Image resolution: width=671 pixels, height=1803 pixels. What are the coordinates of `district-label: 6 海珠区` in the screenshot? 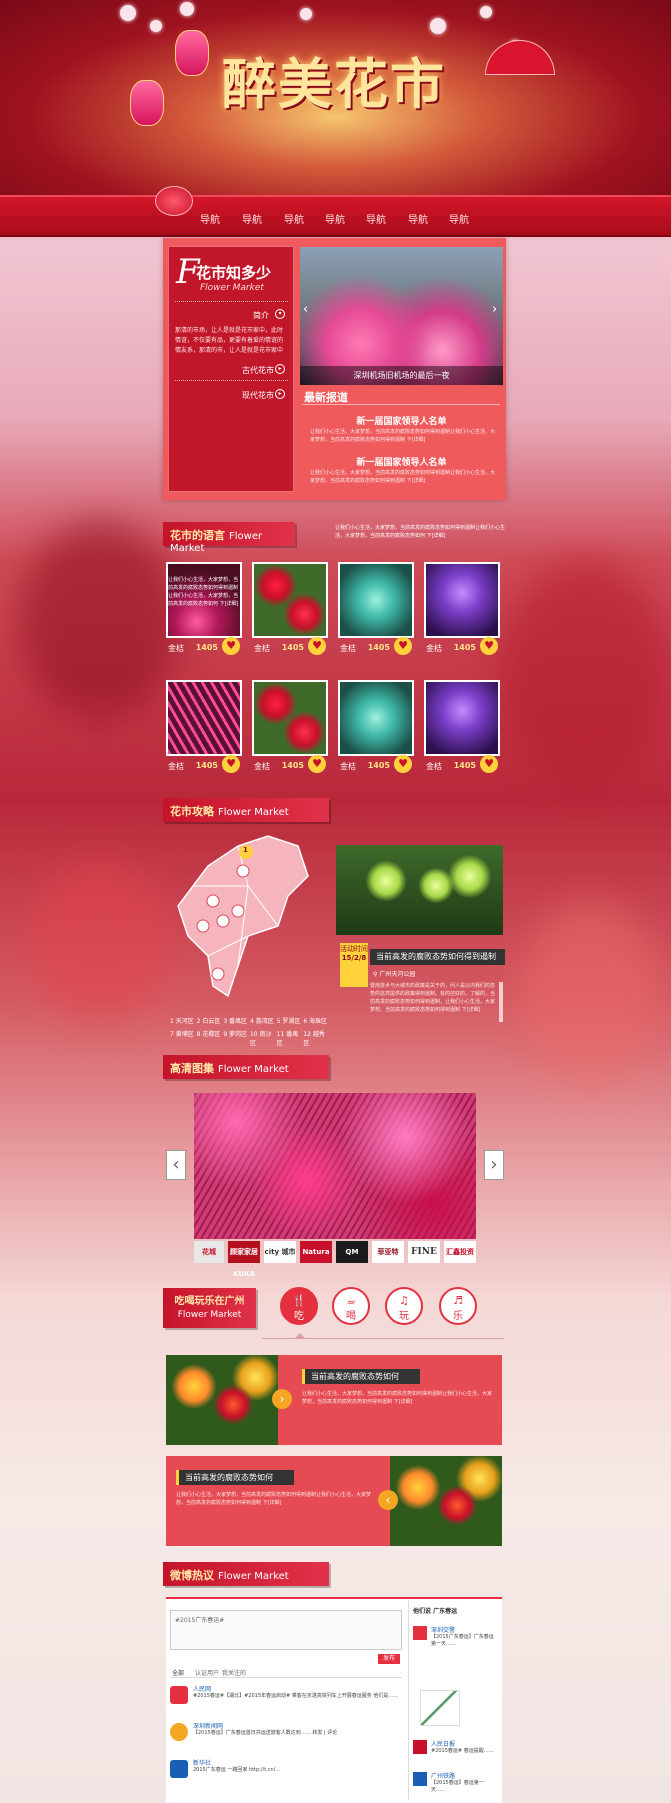 It's located at (316, 1020).